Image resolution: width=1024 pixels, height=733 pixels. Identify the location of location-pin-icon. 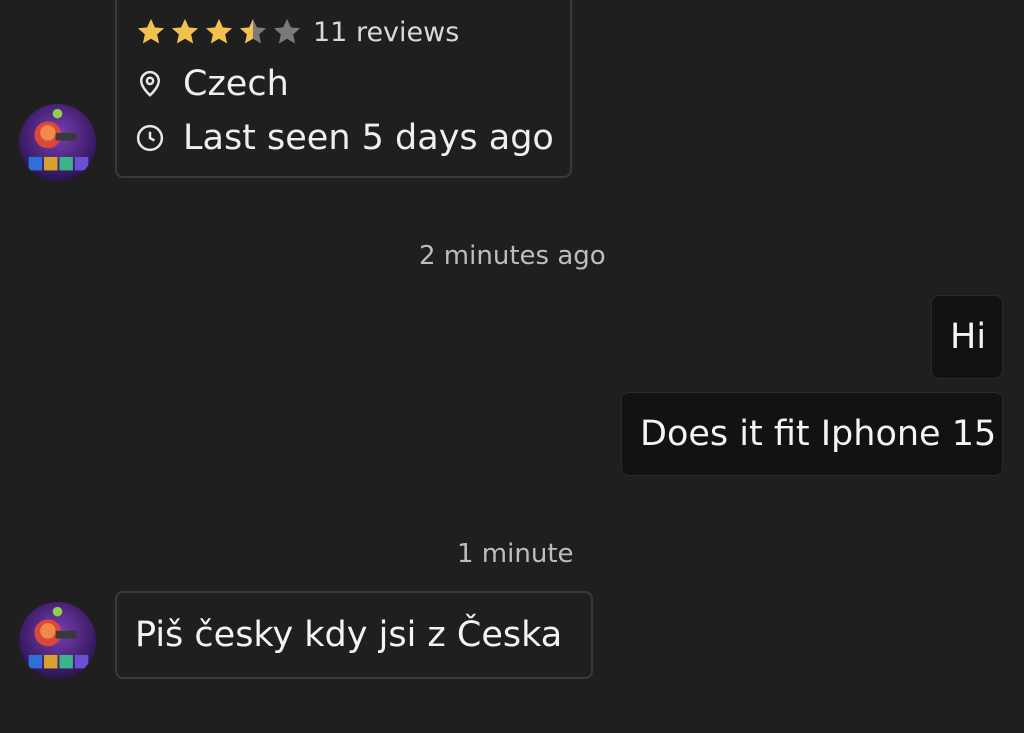
(150, 84).